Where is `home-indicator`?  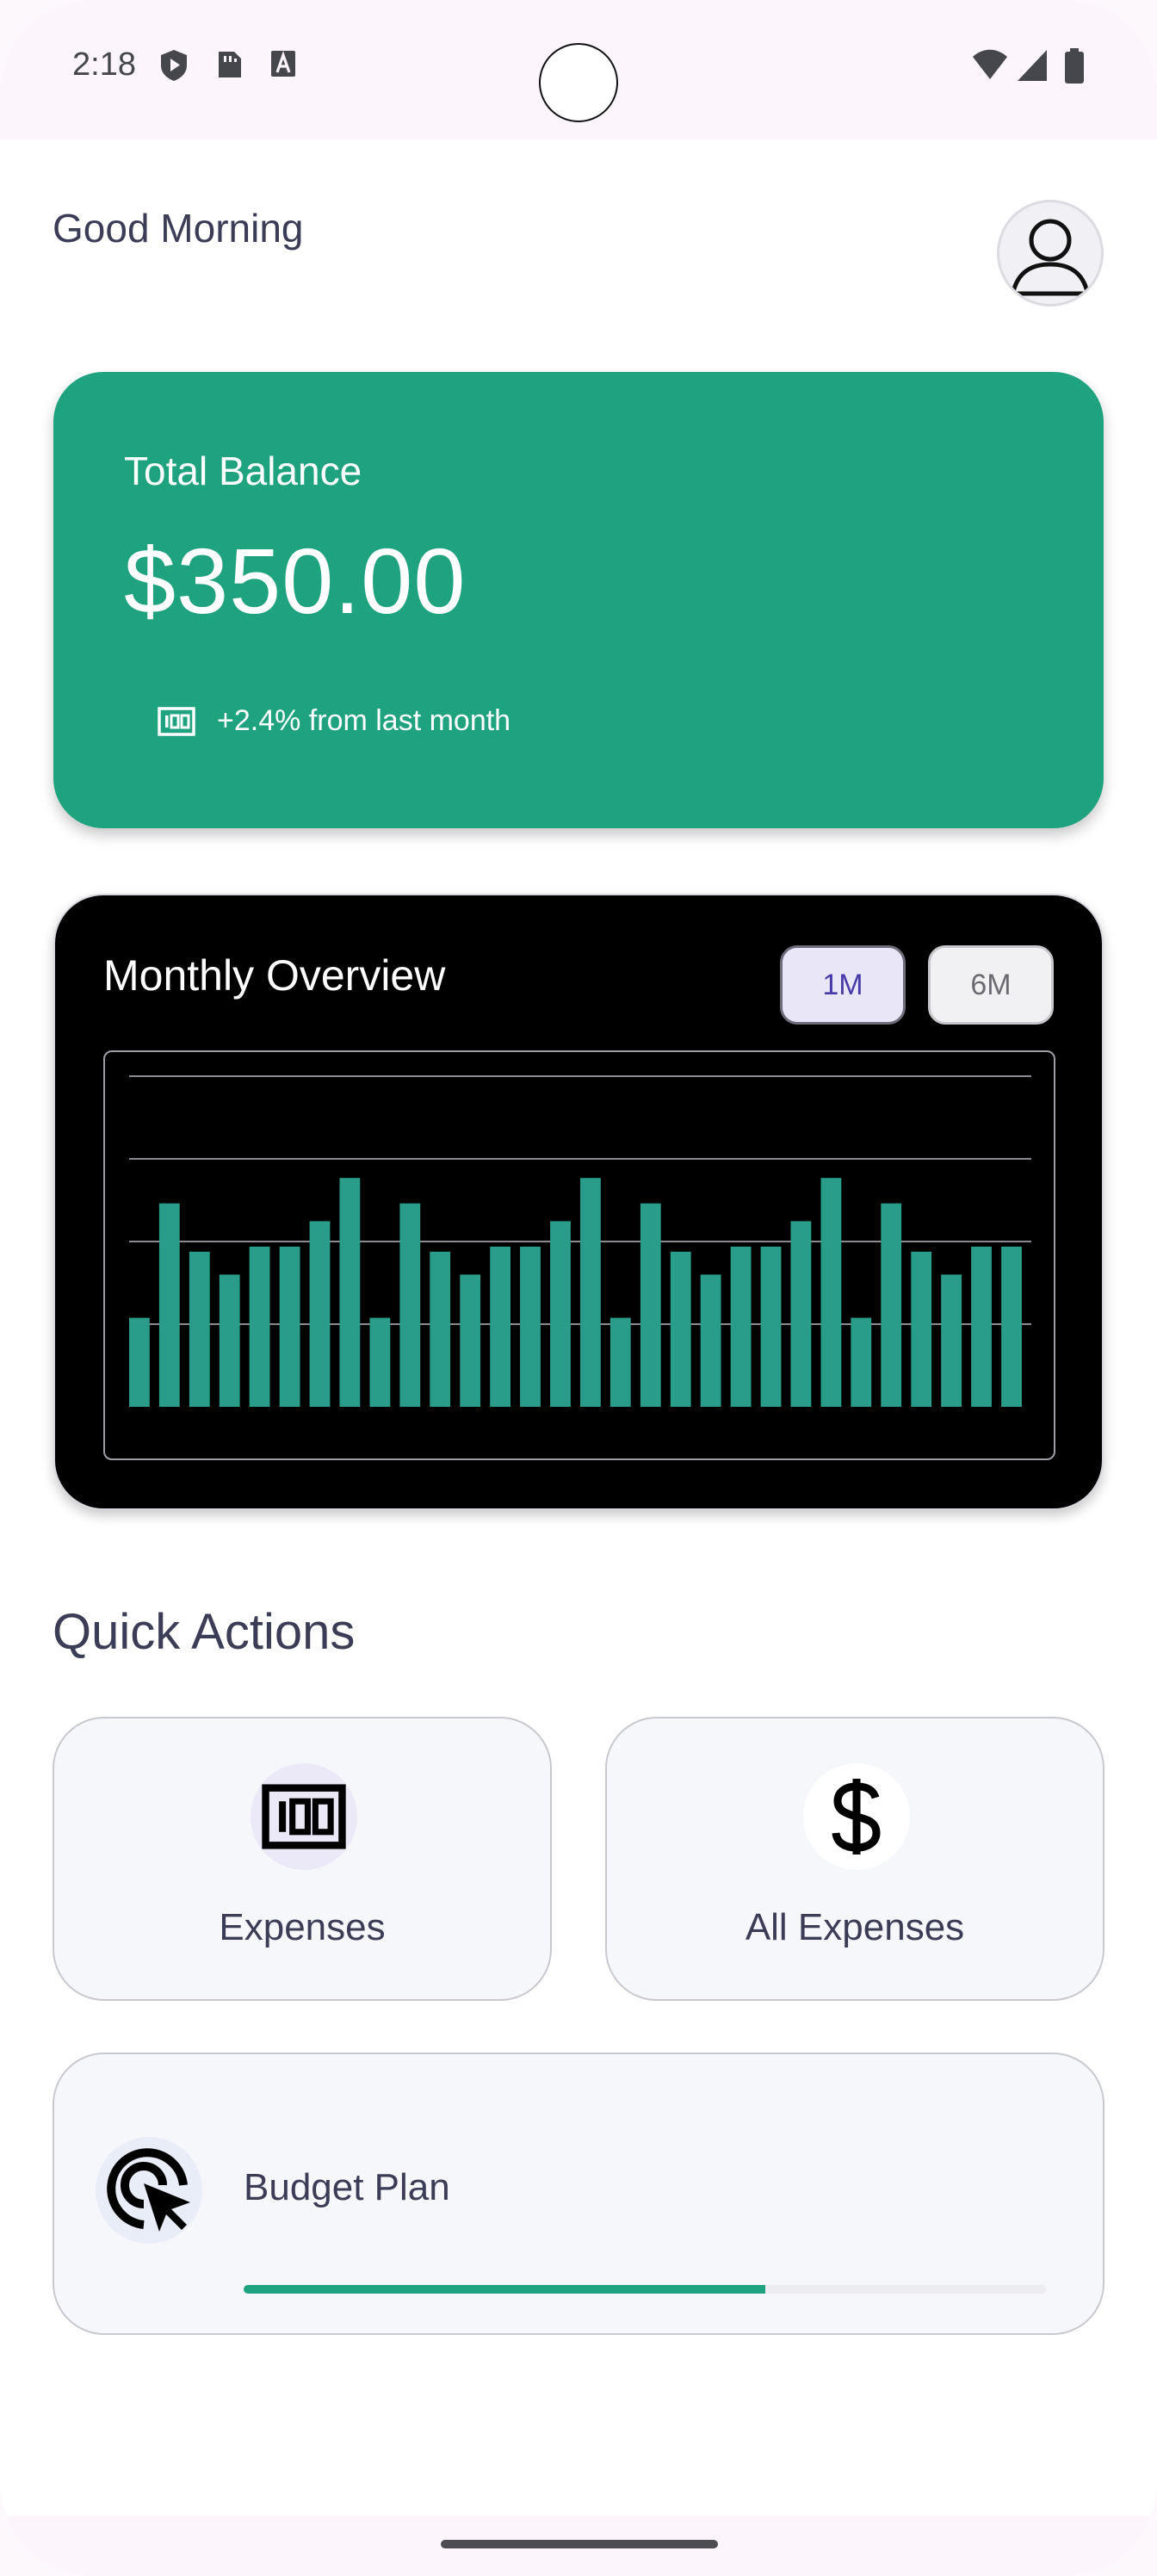 home-indicator is located at coordinates (579, 2544).